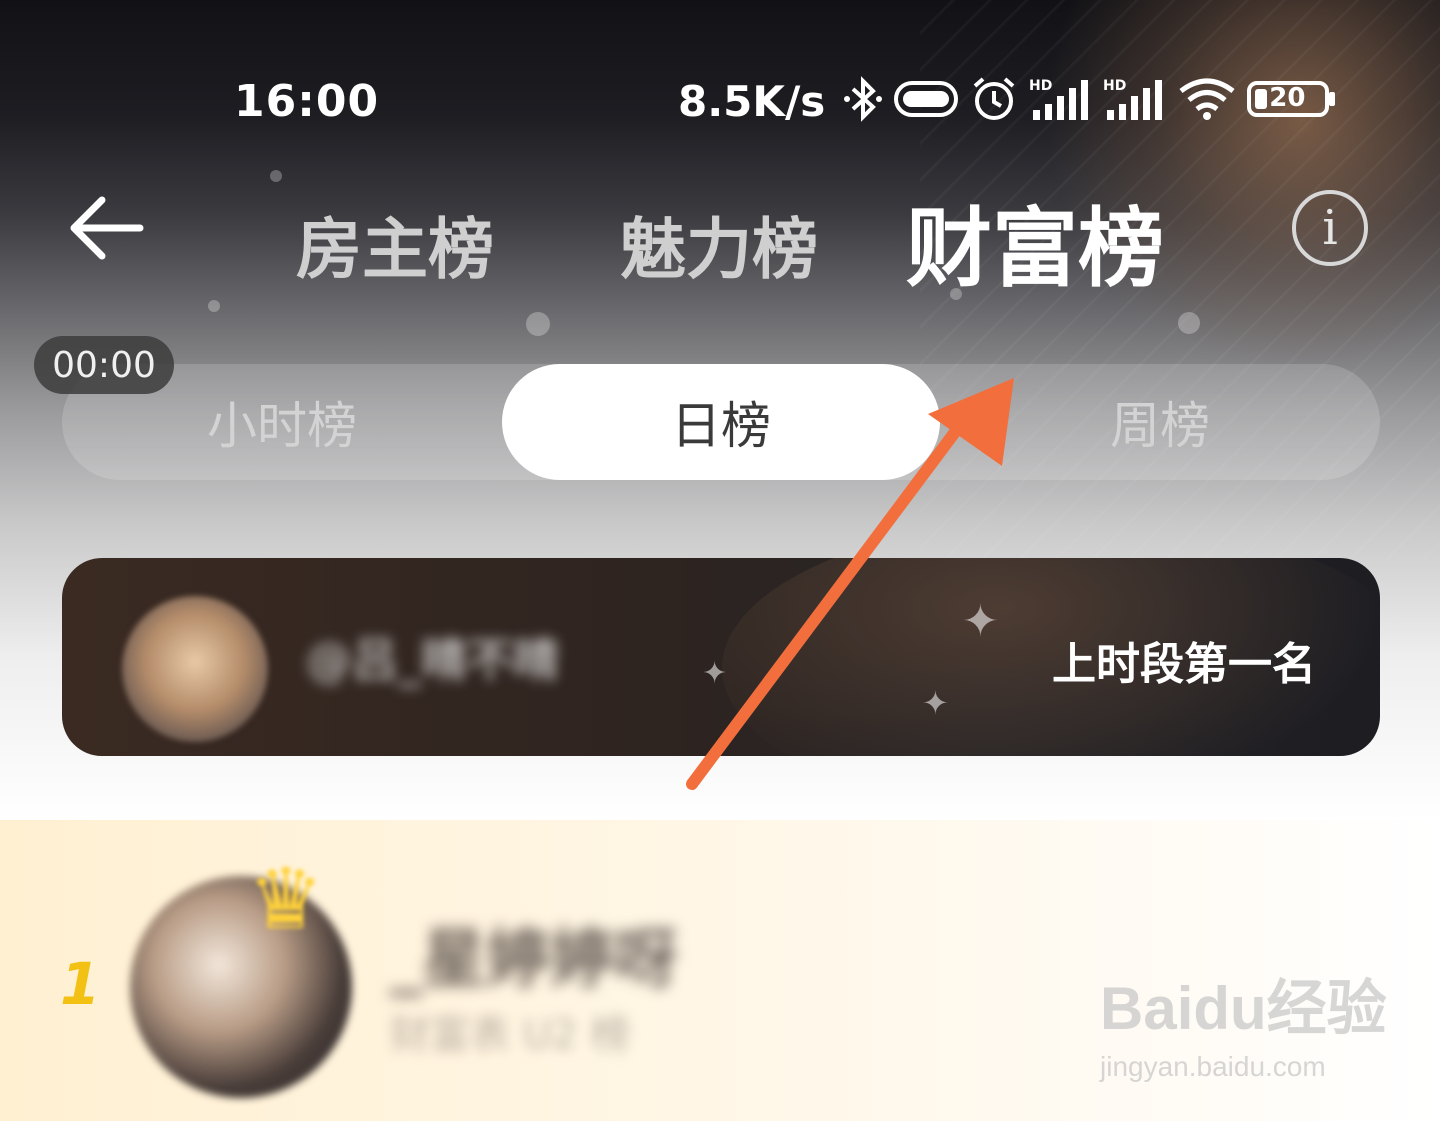 The image size is (1440, 1121). What do you see at coordinates (80, 984) in the screenshot?
I see `rank-number: 1` at bounding box center [80, 984].